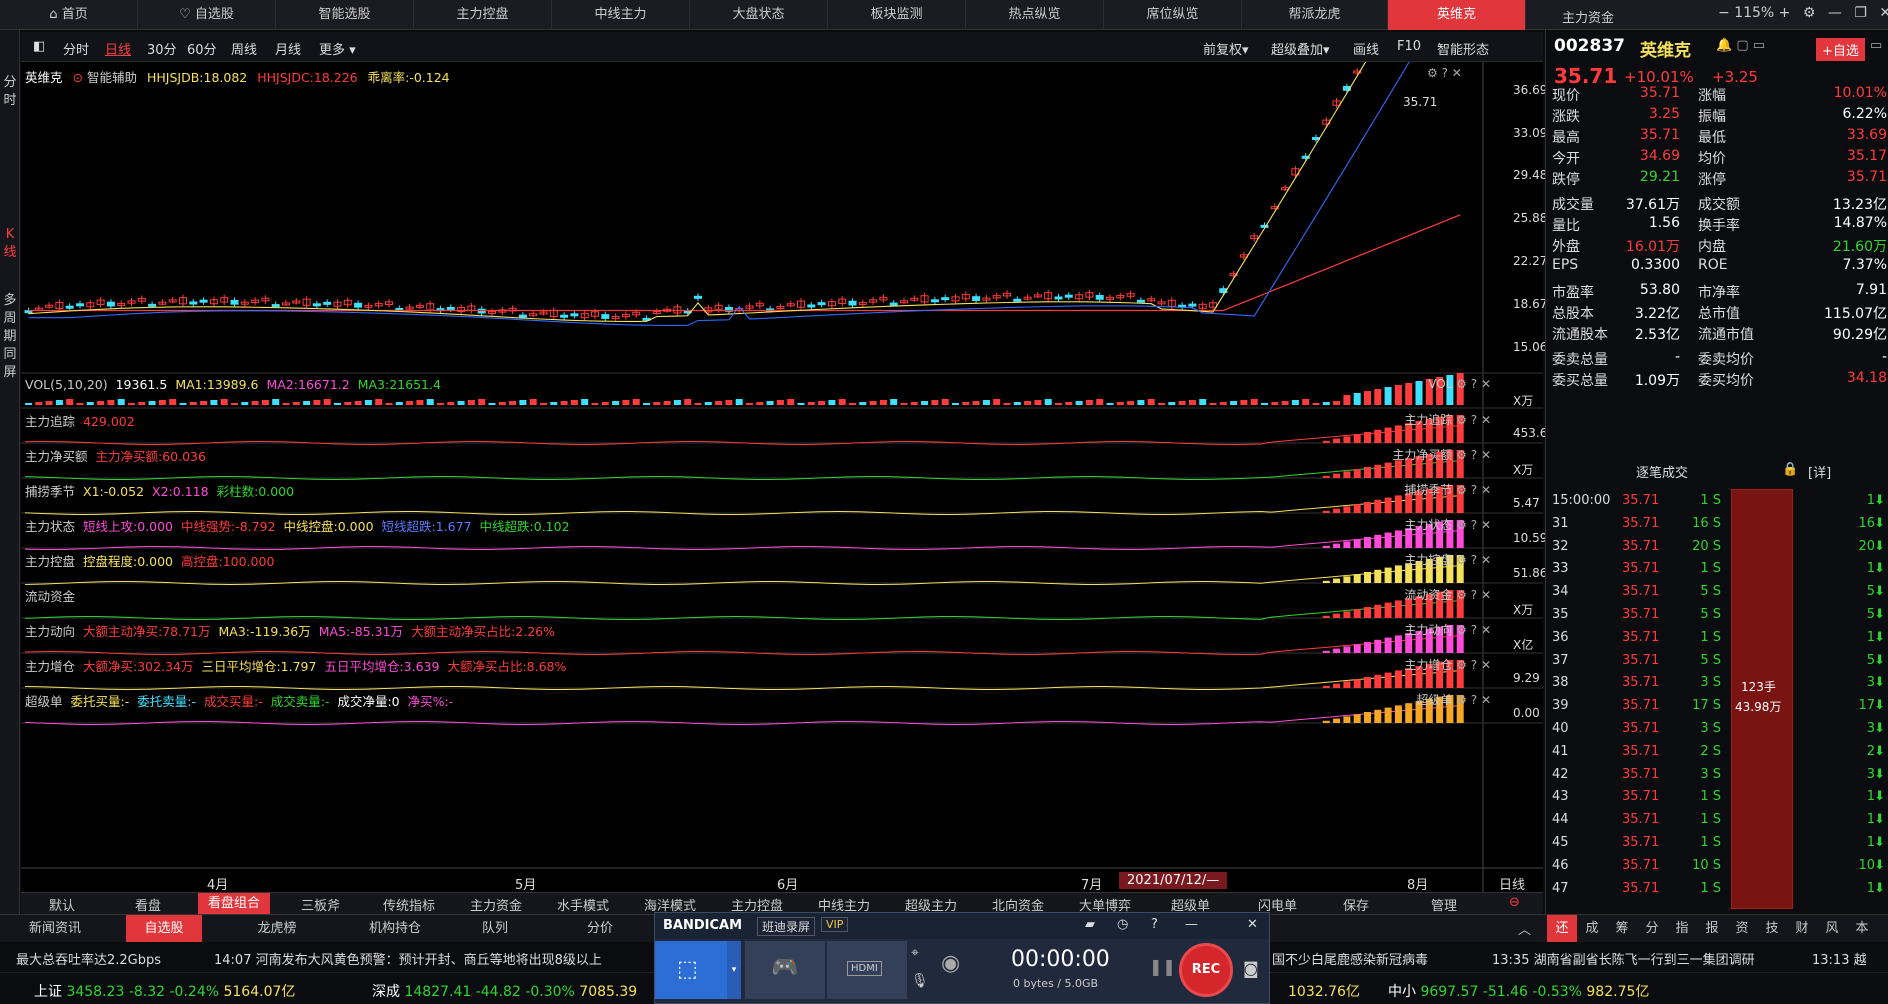 This screenshot has height=1004, width=1888. I want to click on tab-watchlist: ♡ 自选股, so click(207, 15).